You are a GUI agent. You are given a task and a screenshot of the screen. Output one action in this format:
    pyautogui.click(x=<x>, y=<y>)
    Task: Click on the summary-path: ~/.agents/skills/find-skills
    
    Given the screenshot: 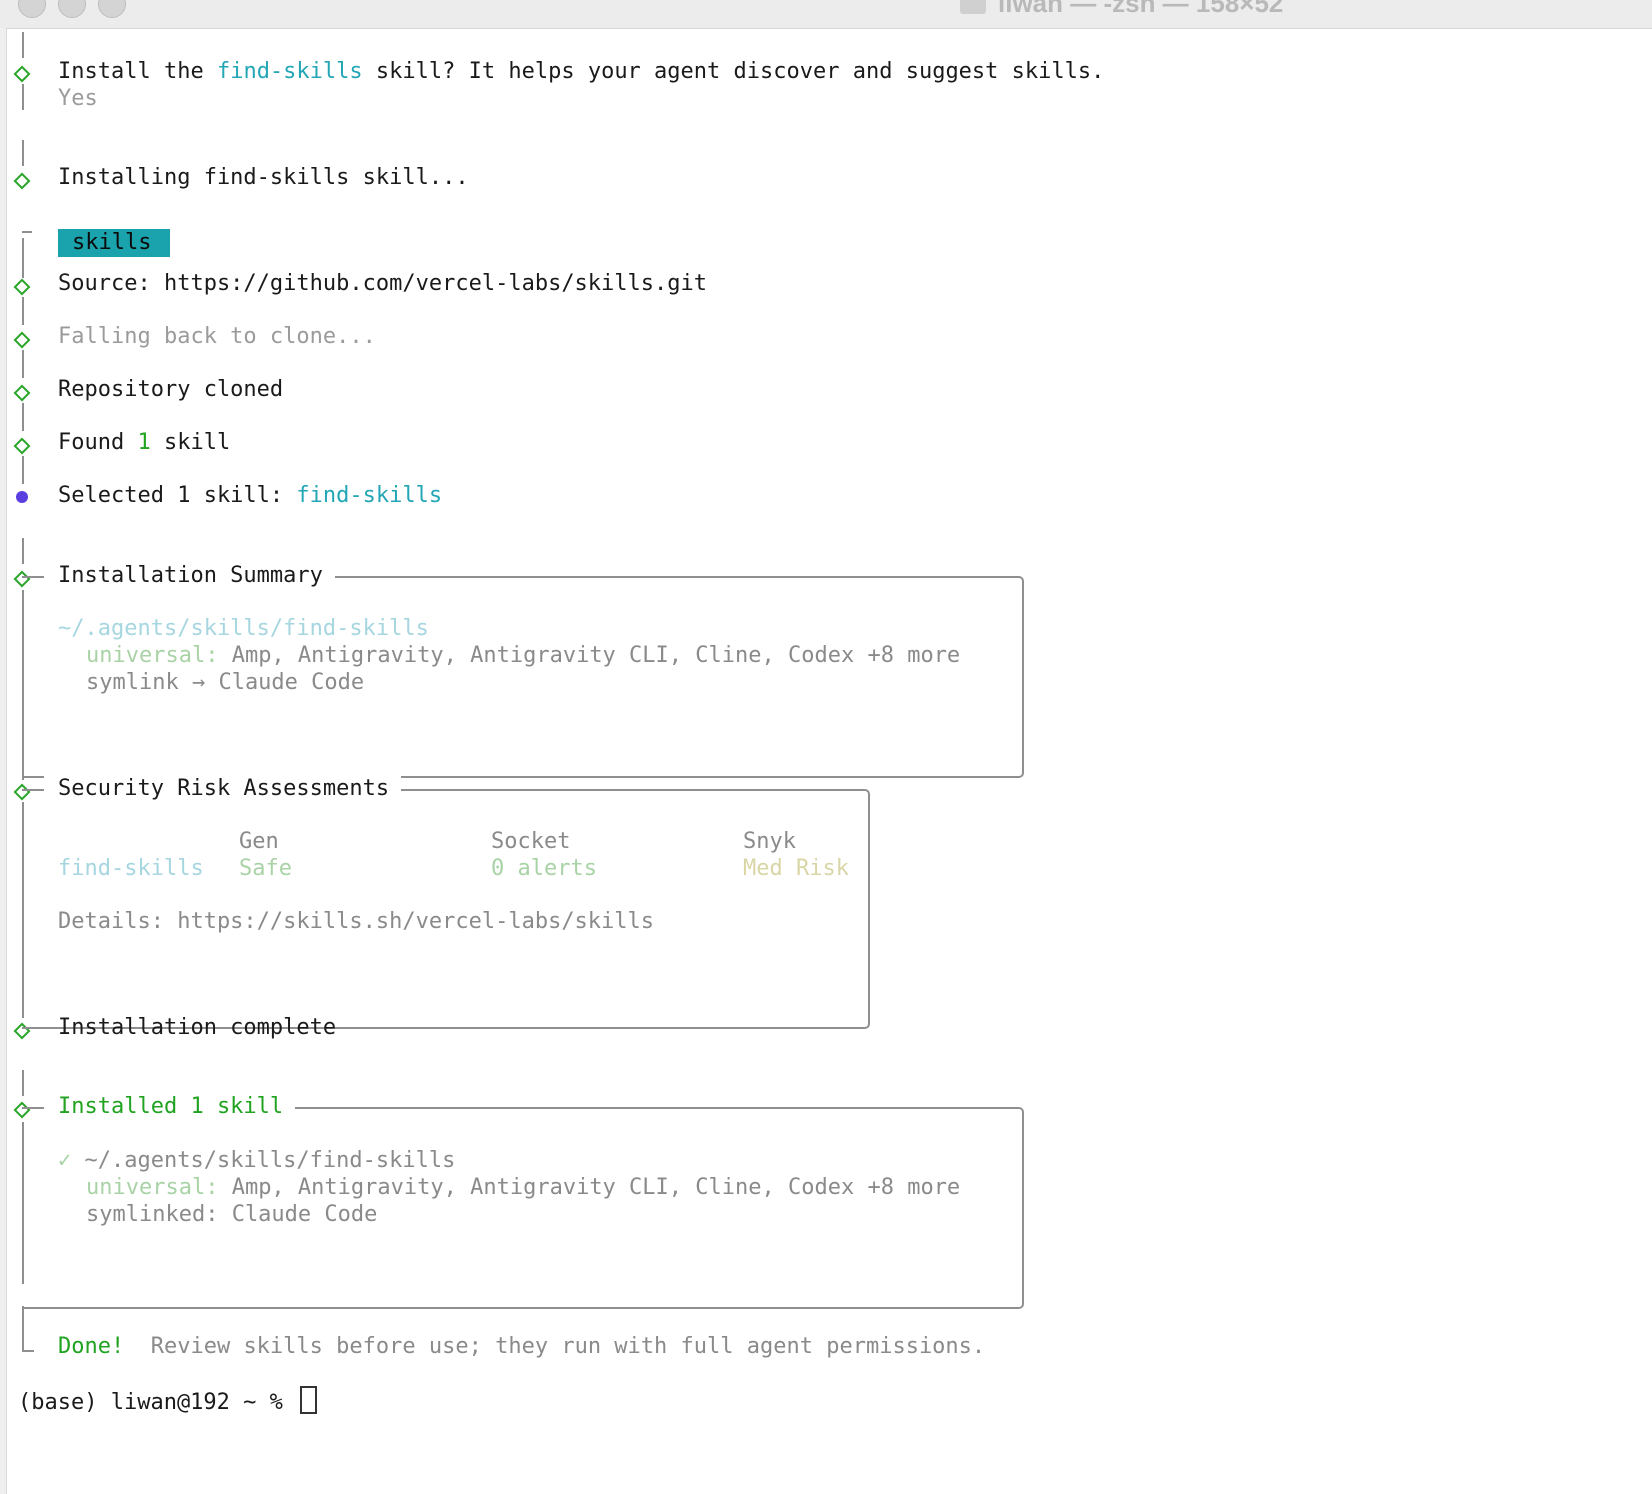 What is the action you would take?
    pyautogui.click(x=243, y=628)
    